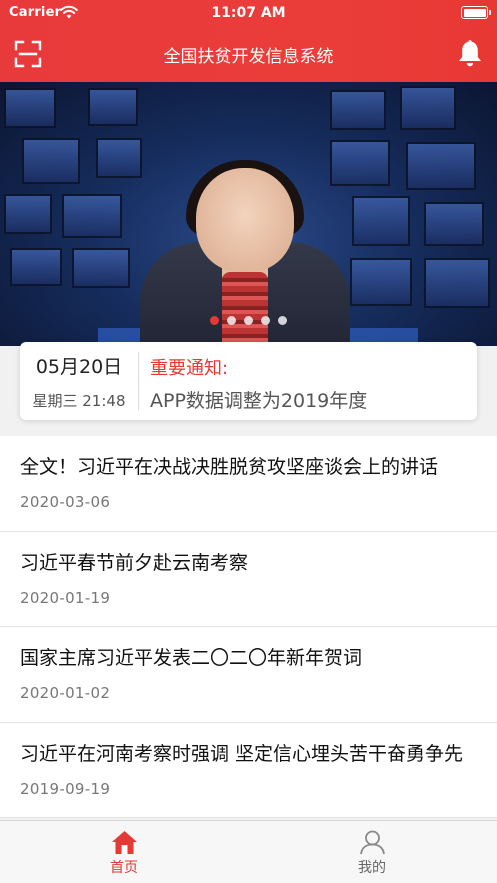 The height and width of the screenshot is (883, 497). I want to click on user-icon, so click(372, 842).